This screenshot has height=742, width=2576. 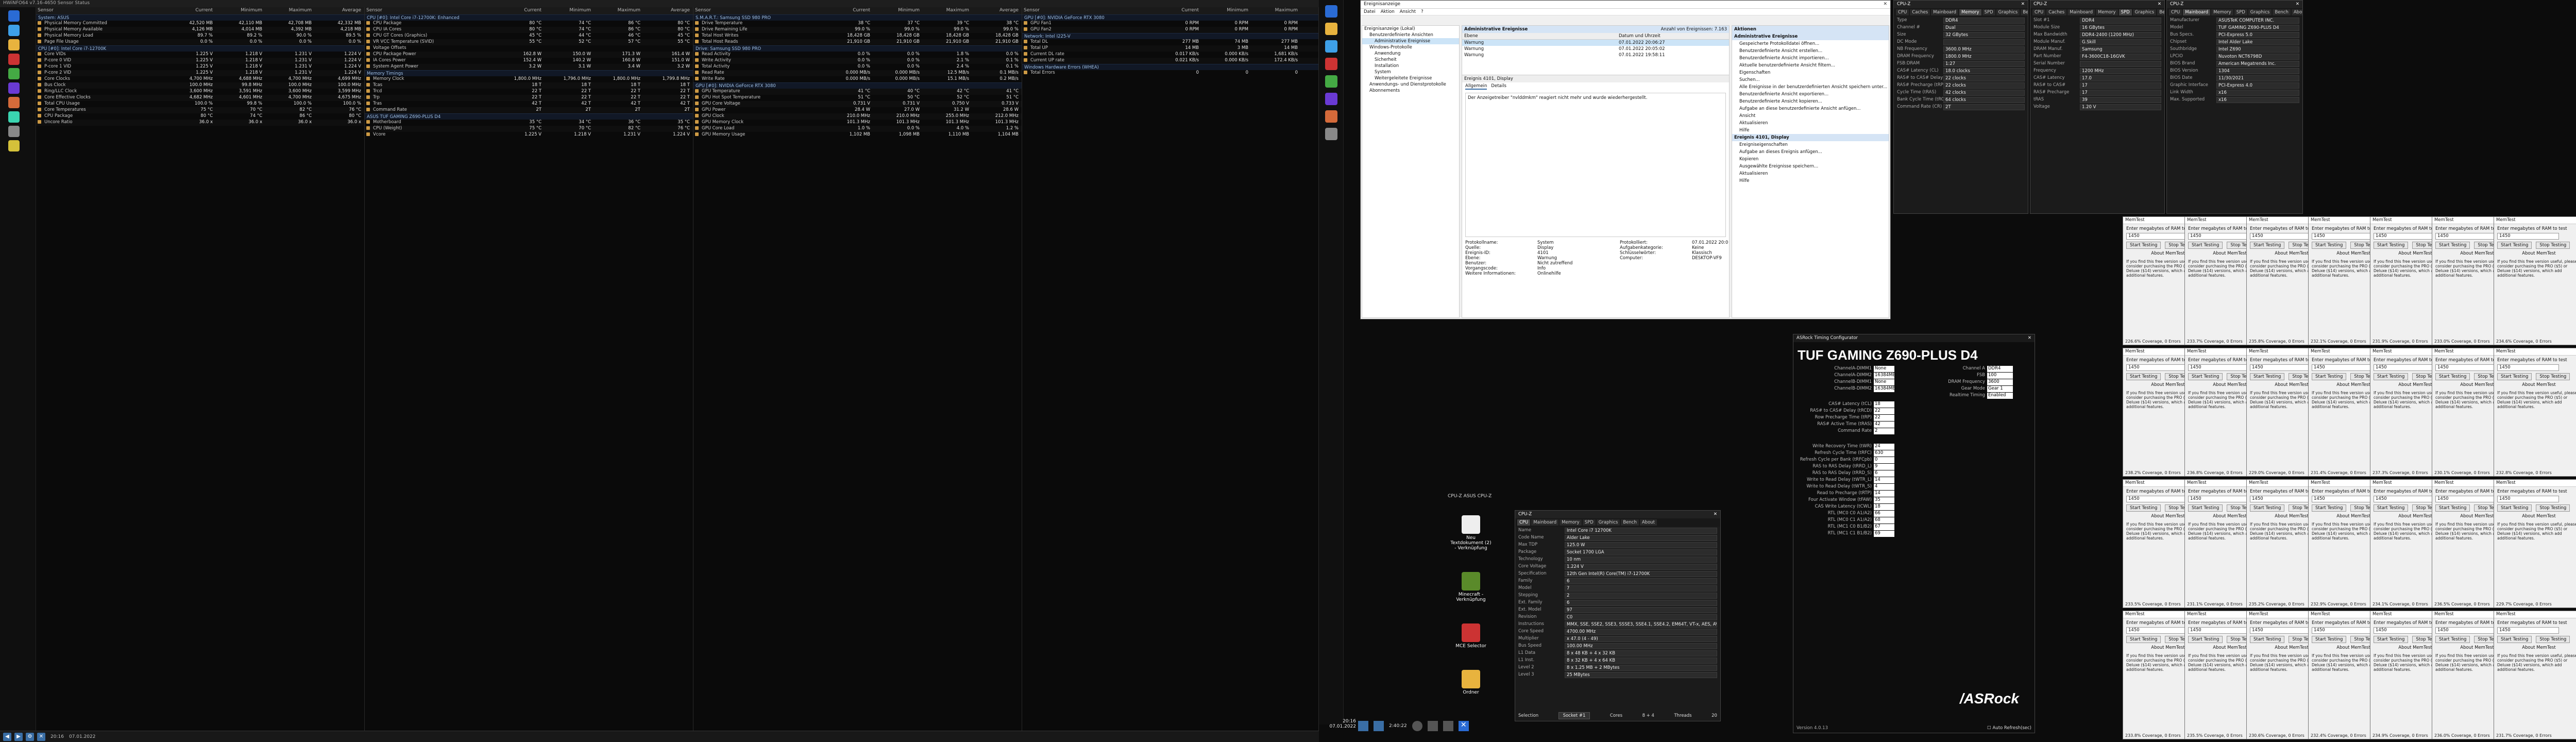 I want to click on sensor-row: Total UP14 MB3 MB14 MB9 MB, so click(x=1170, y=48).